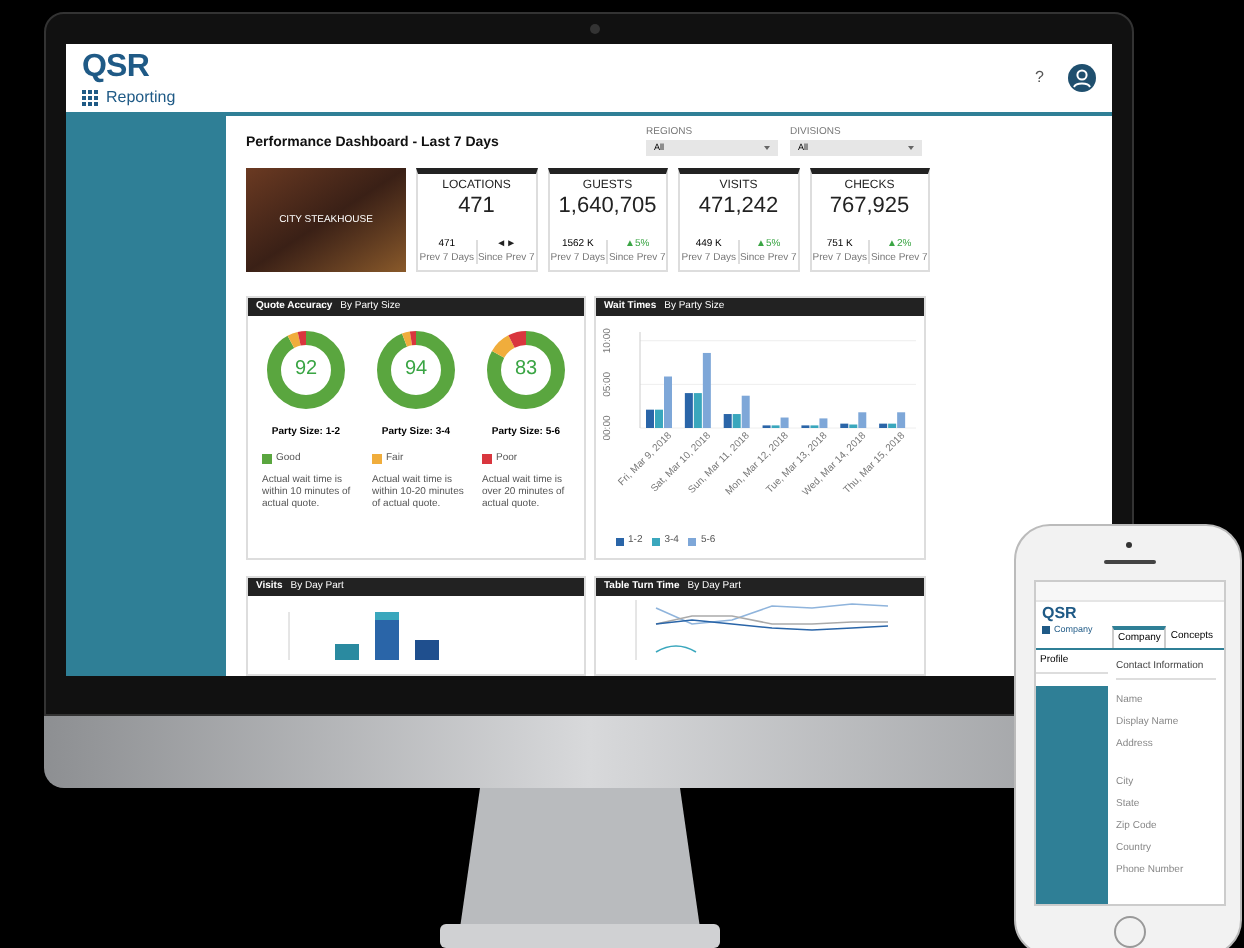 The height and width of the screenshot is (948, 1244). Describe the element at coordinates (1130, 932) in the screenshot. I see `phone-home-button` at that location.